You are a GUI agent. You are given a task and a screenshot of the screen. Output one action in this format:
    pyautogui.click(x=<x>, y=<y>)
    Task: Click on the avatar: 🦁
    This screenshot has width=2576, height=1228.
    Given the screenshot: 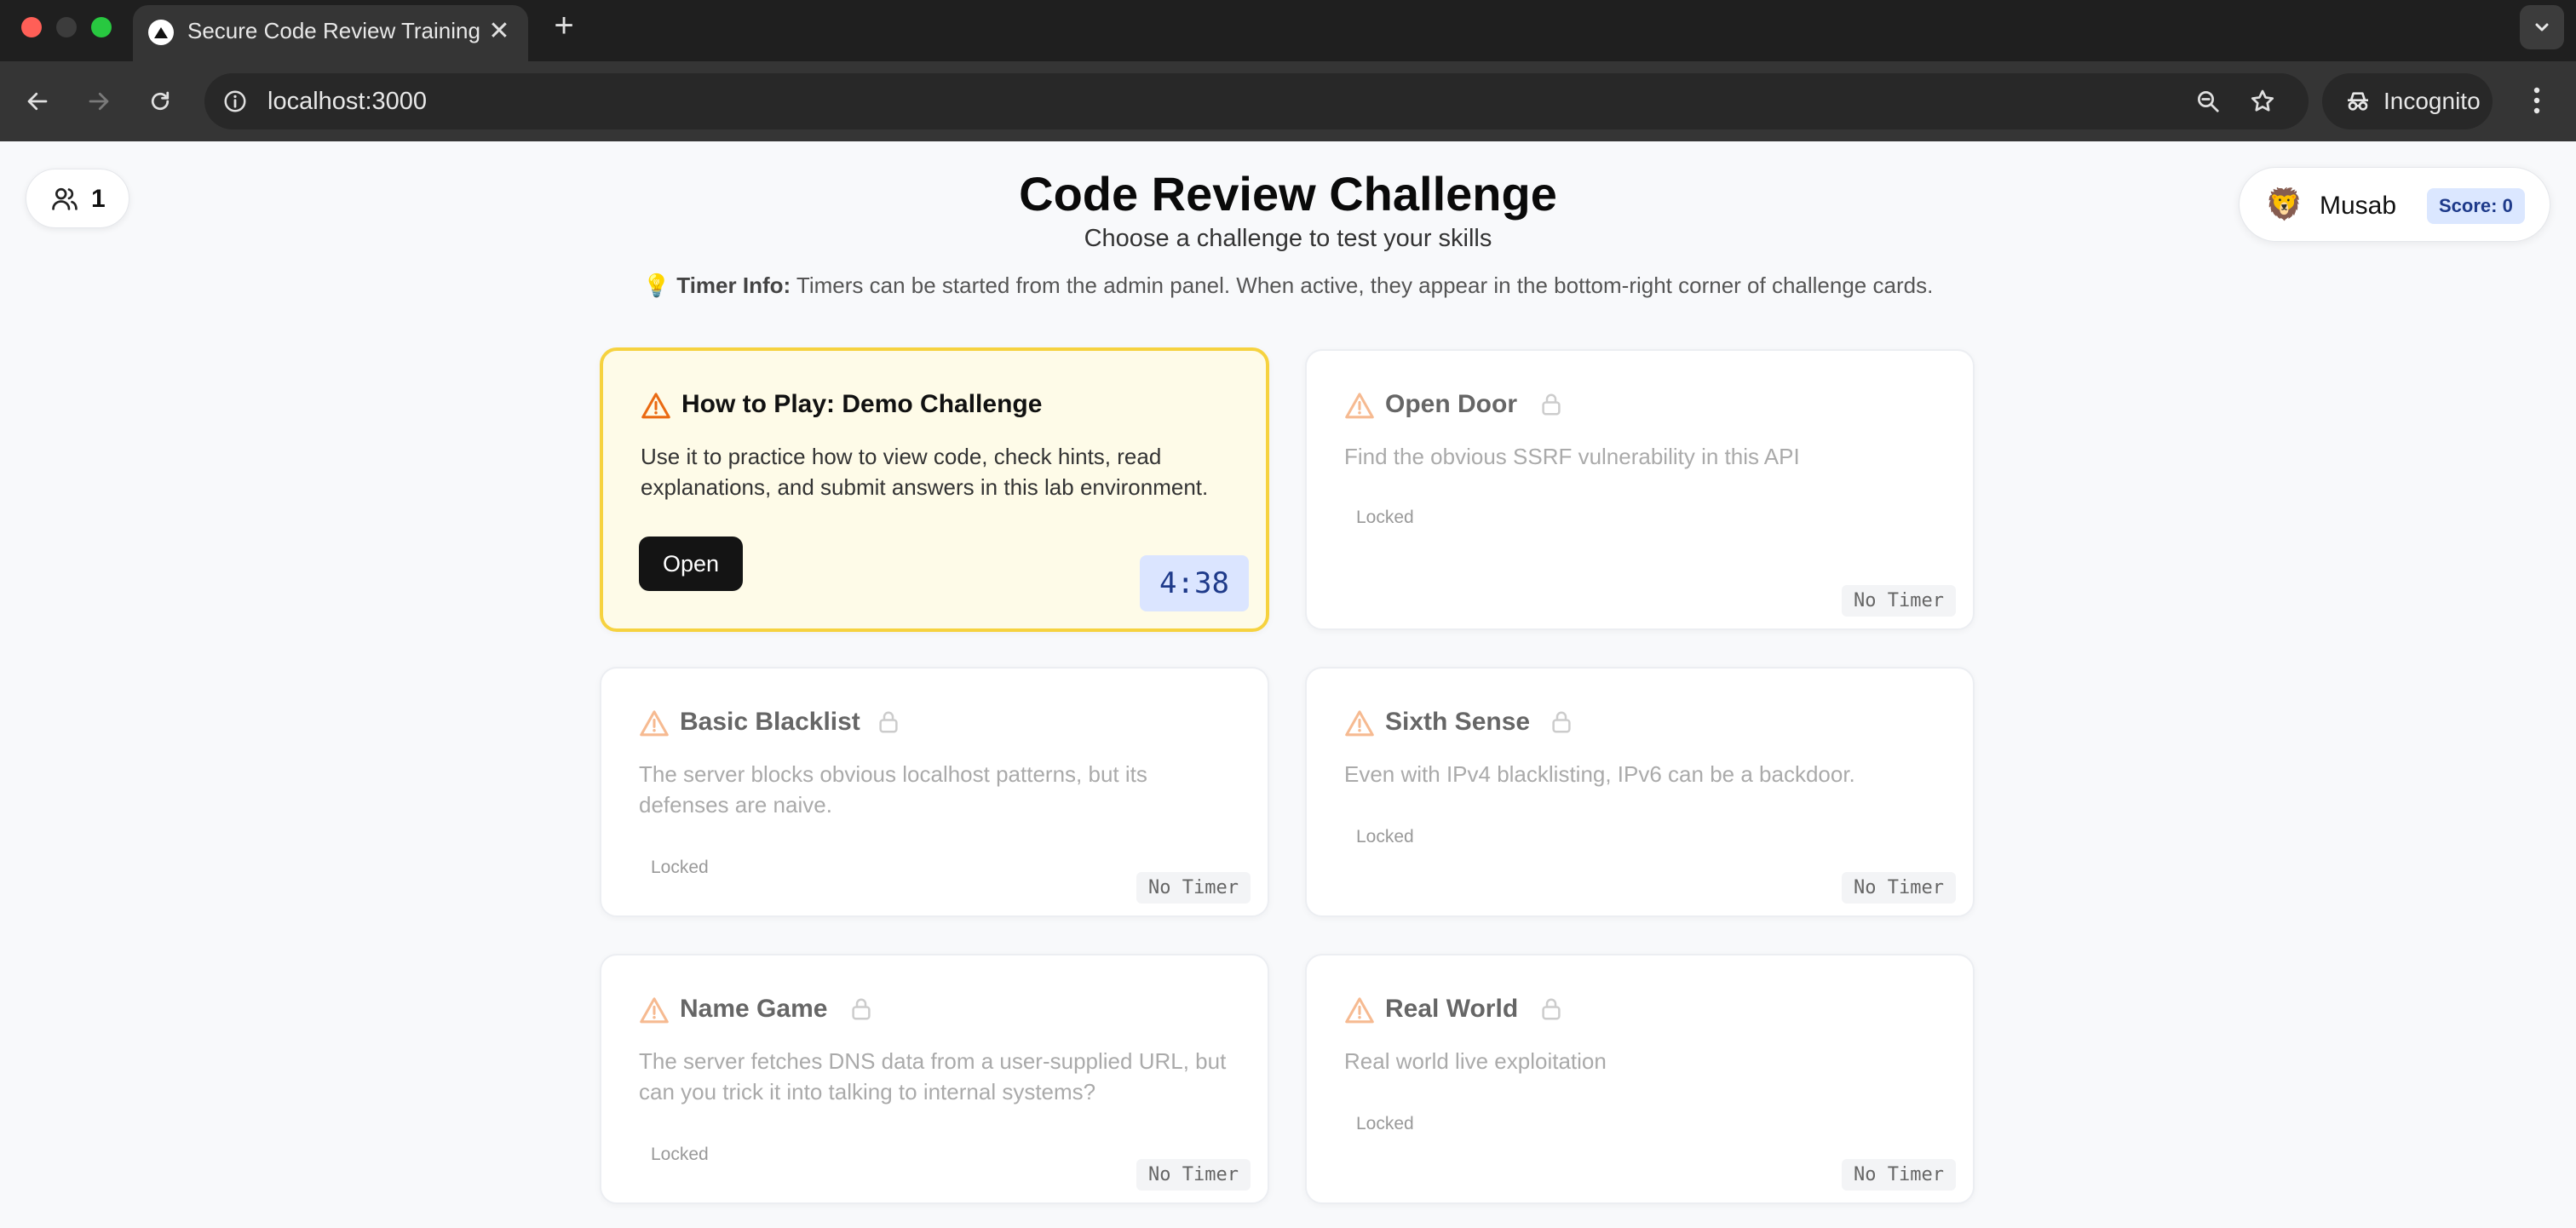 What is the action you would take?
    pyautogui.click(x=2284, y=203)
    